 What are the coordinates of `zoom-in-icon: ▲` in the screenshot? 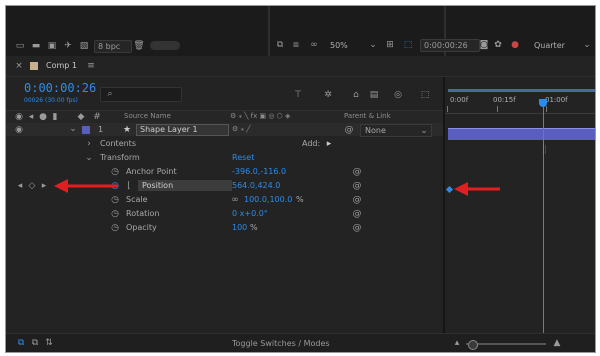 It's located at (557, 343).